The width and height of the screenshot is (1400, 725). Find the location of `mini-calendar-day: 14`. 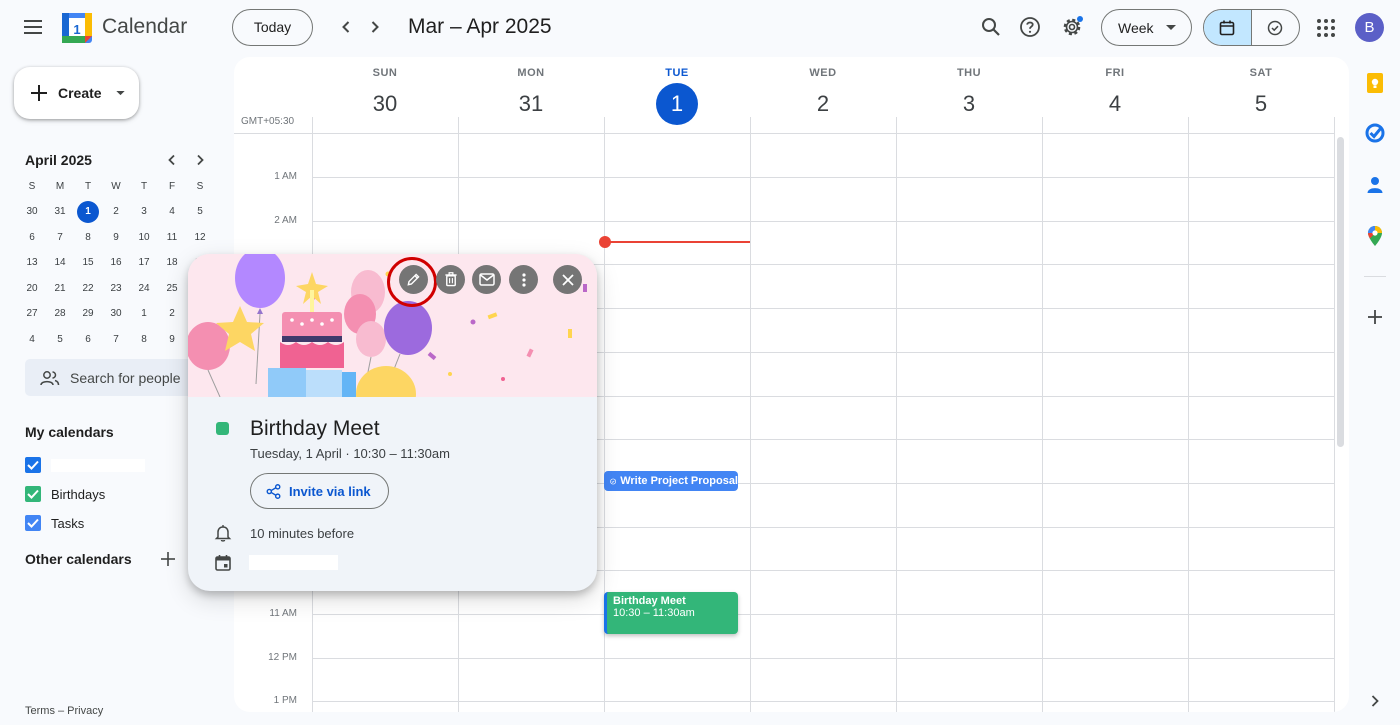

mini-calendar-day: 14 is located at coordinates (60, 263).